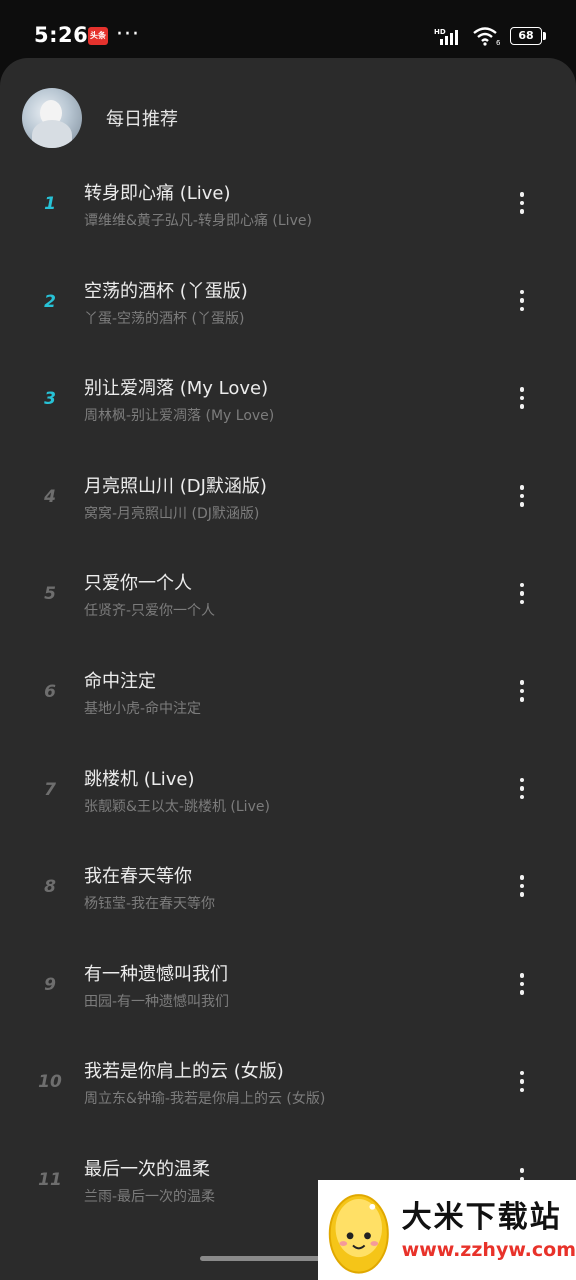  I want to click on song-title: 跳楼机 (Live), so click(139, 779).